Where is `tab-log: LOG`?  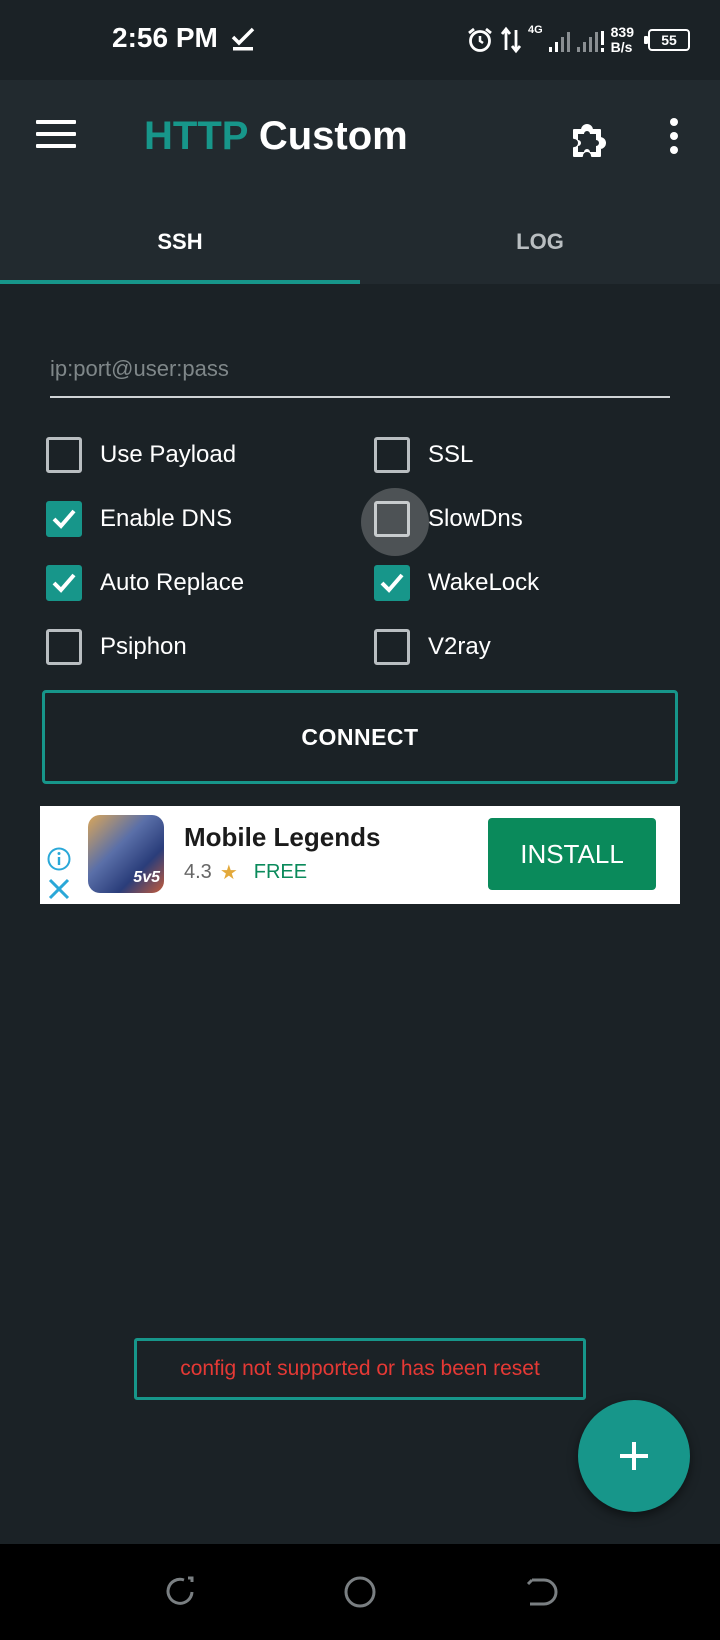 tab-log: LOG is located at coordinates (540, 242).